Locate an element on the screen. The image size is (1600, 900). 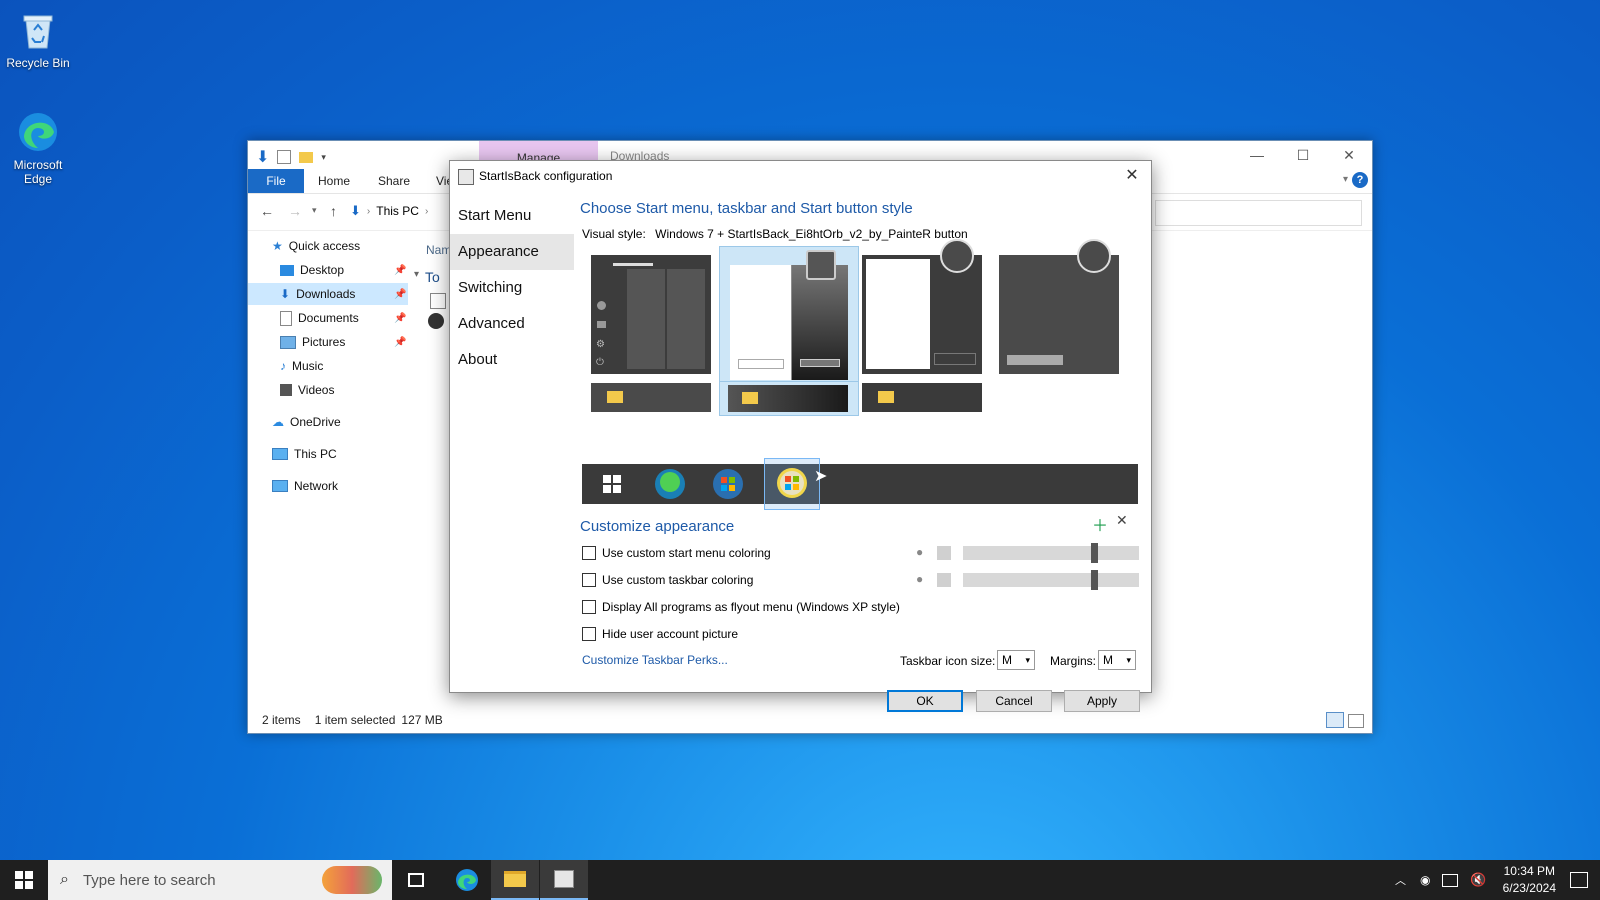
nav-documents: Documents 📌 is located at coordinates (344, 318).